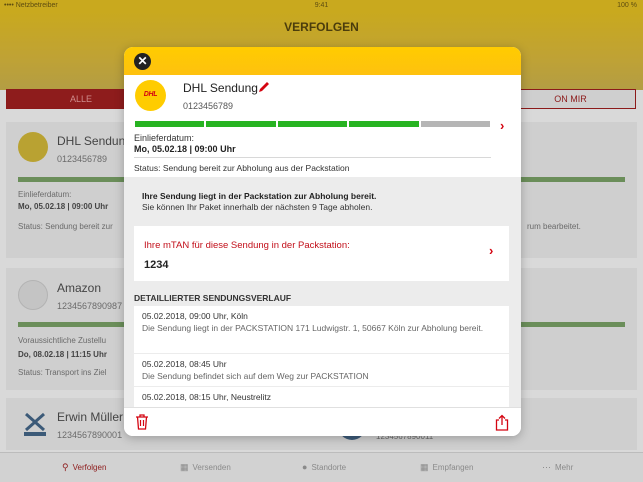  What do you see at coordinates (65, 226) in the screenshot?
I see `item-status: Status: Sendung bereit zur` at bounding box center [65, 226].